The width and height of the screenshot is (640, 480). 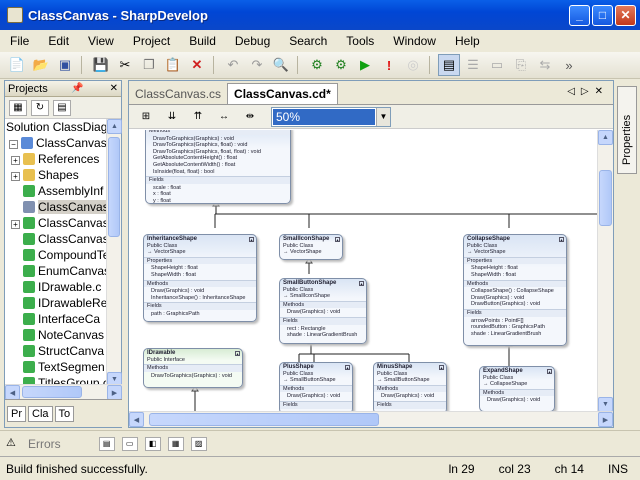 What do you see at coordinates (198, 117) in the screenshot?
I see `collapse-all-icon: ⇈` at bounding box center [198, 117].